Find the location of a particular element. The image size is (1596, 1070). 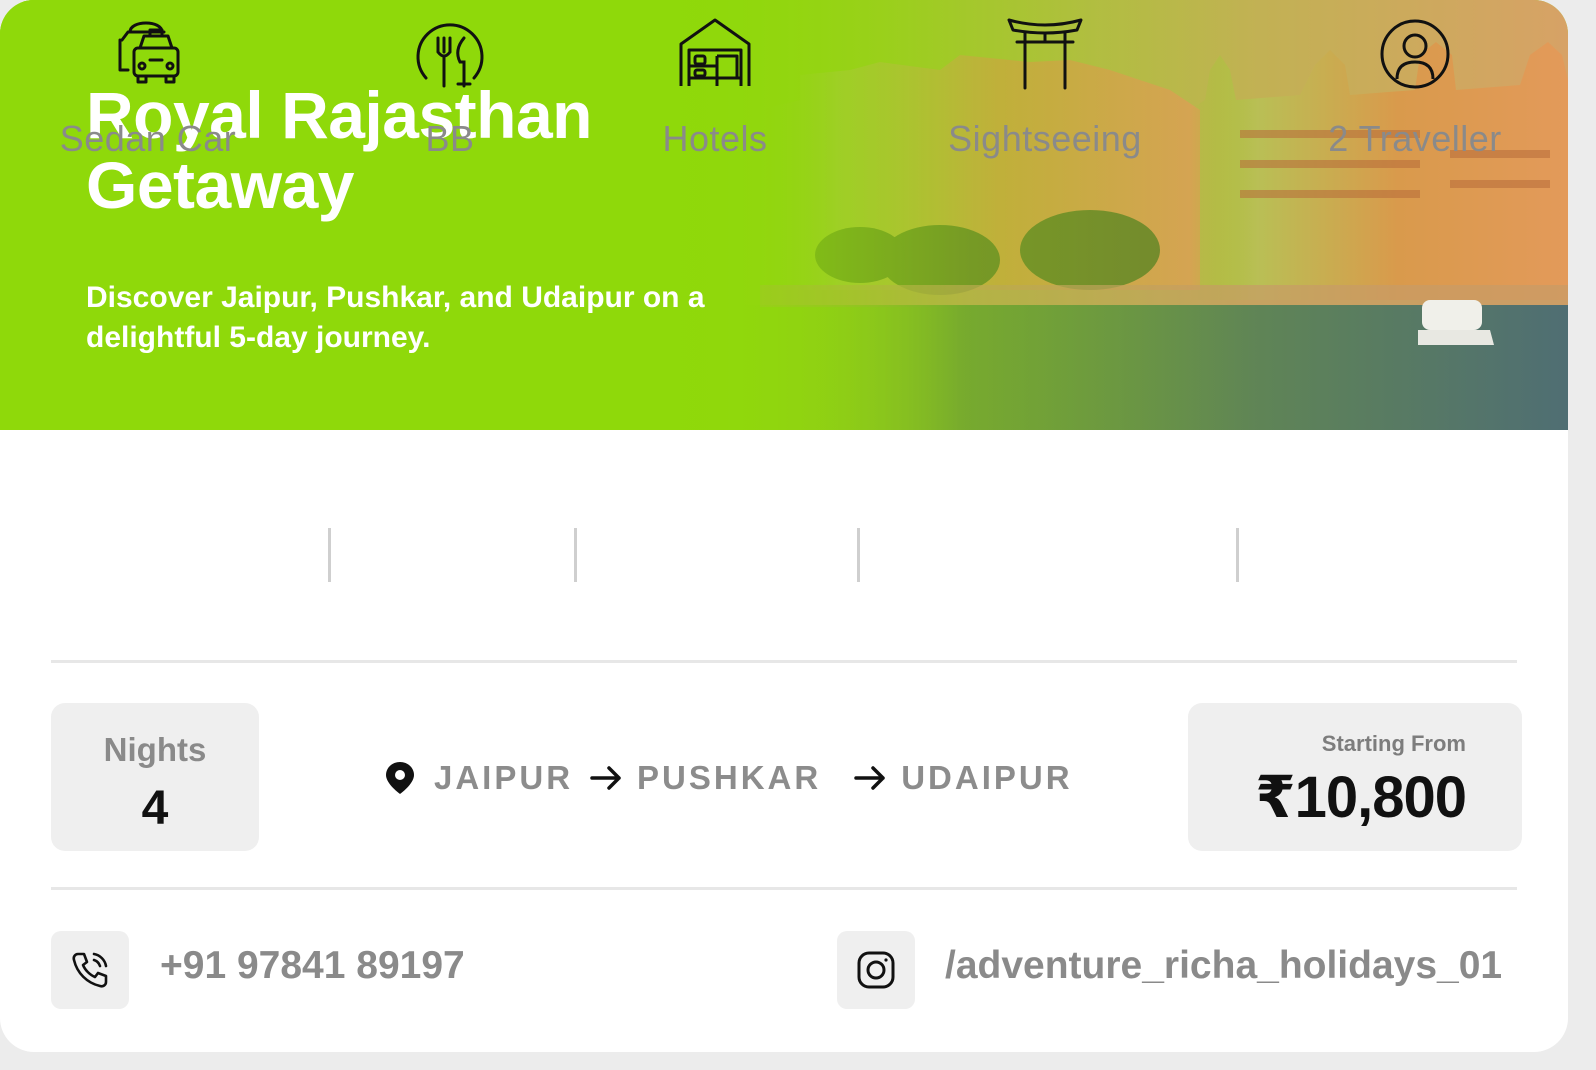

route-city: UDAIPUR is located at coordinates (987, 777).